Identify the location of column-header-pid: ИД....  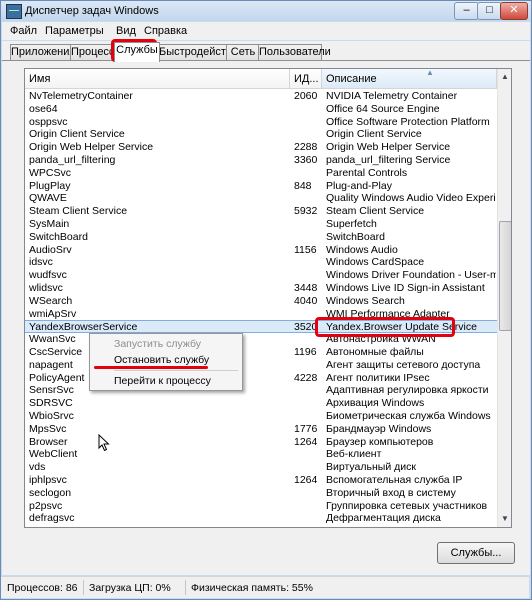
(306, 79).